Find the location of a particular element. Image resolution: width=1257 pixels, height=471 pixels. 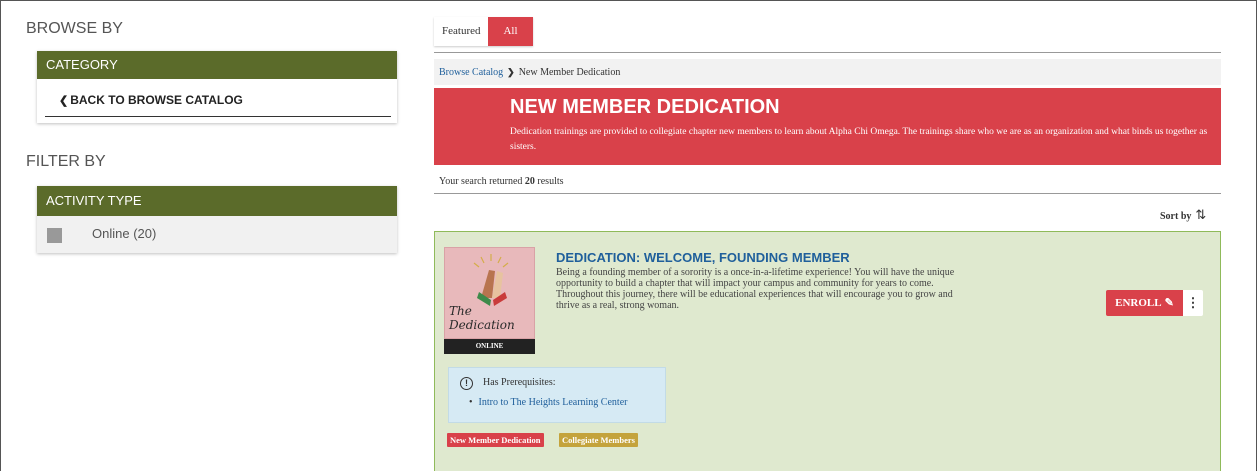

enroll-button: ENROLL ✎ is located at coordinates (1144, 303).